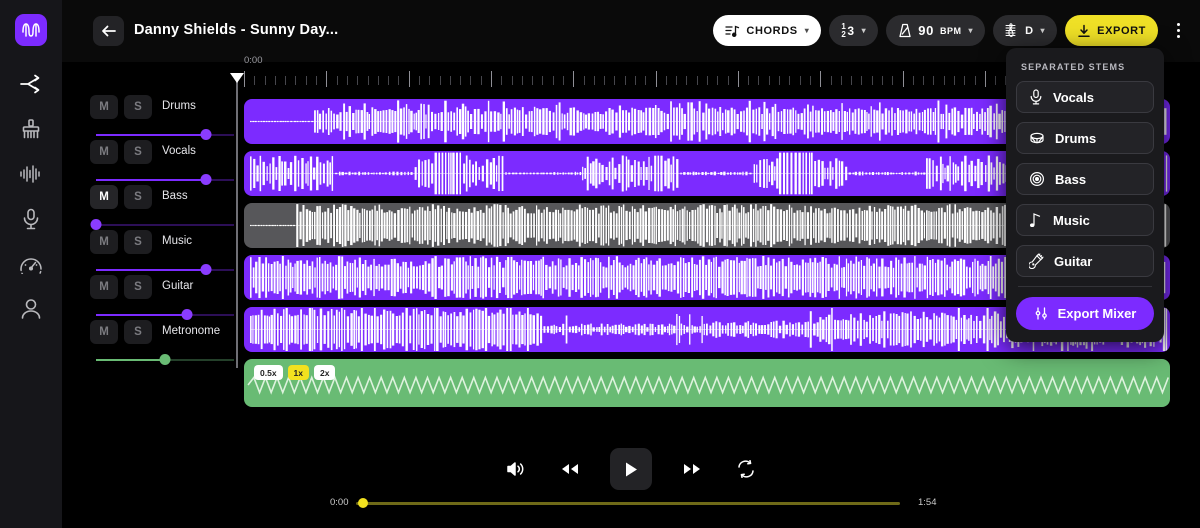  What do you see at coordinates (1121, 30) in the screenshot?
I see `export-label: EXPORT` at bounding box center [1121, 30].